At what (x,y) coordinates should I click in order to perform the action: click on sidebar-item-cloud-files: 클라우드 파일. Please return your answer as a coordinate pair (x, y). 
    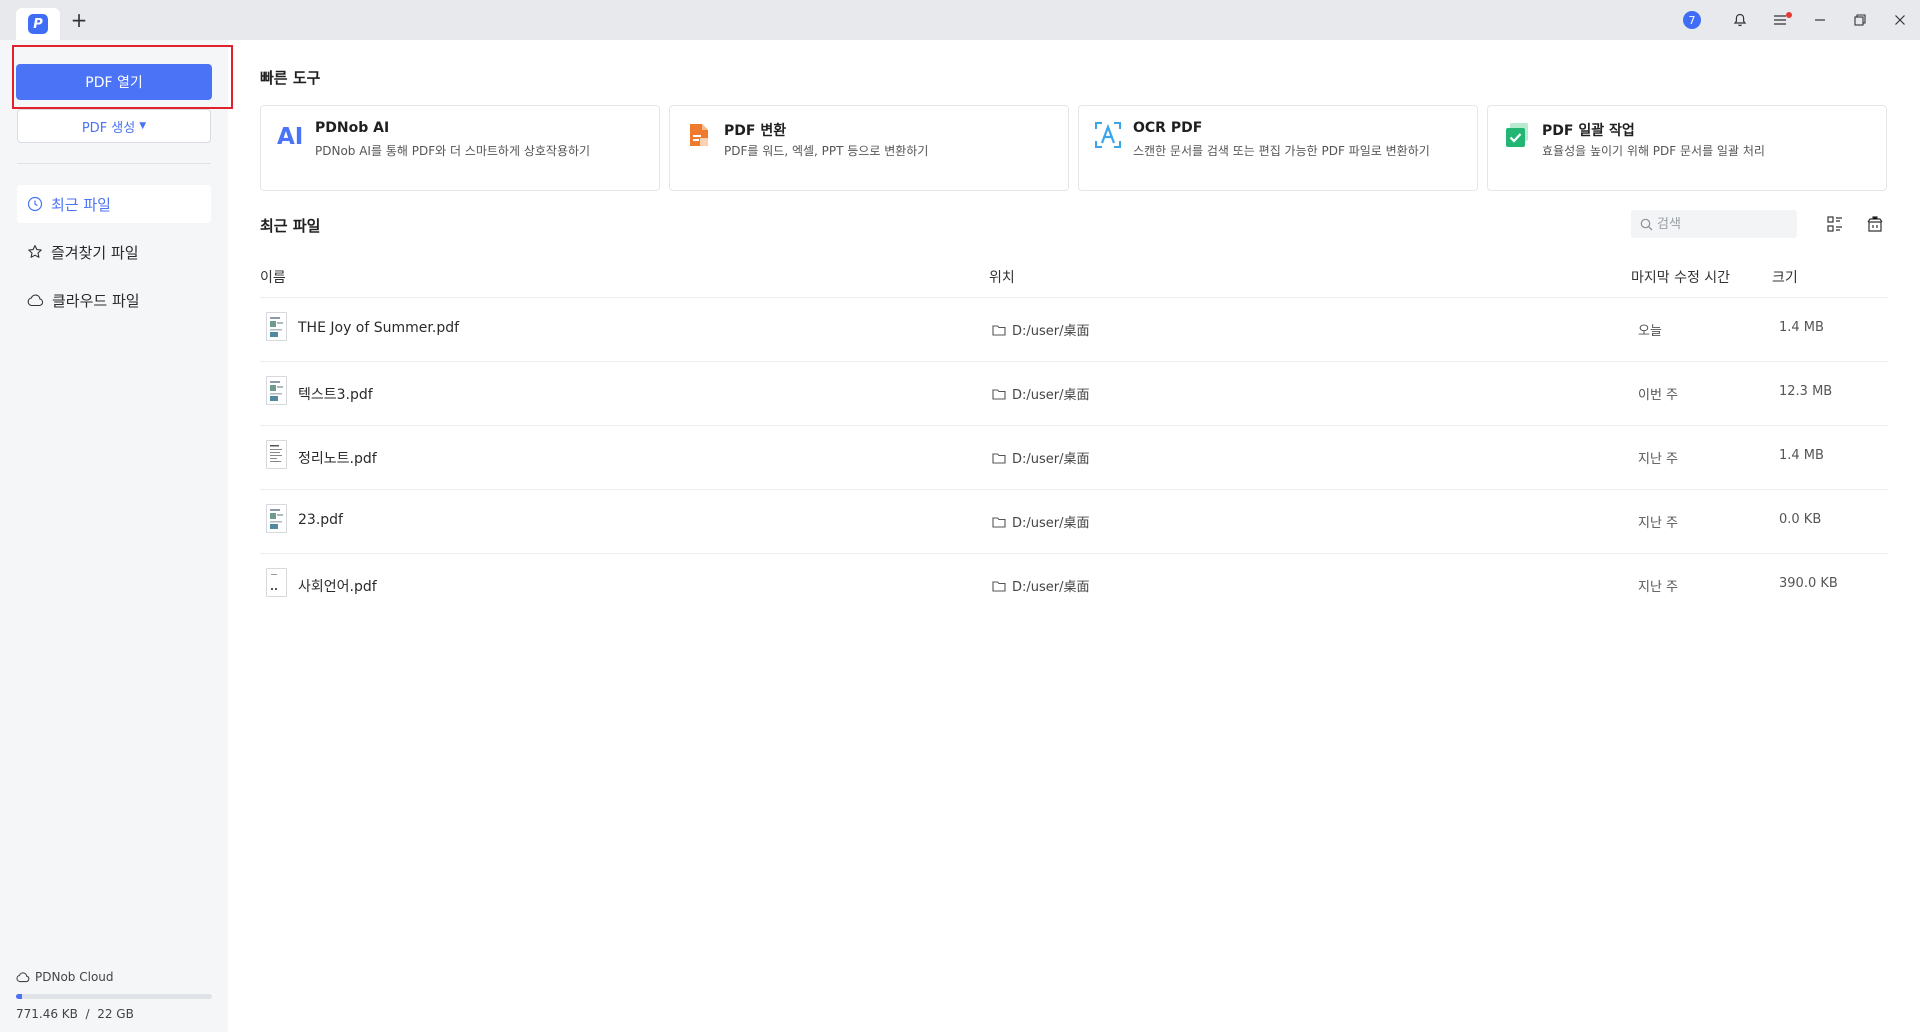
    Looking at the image, I should click on (114, 300).